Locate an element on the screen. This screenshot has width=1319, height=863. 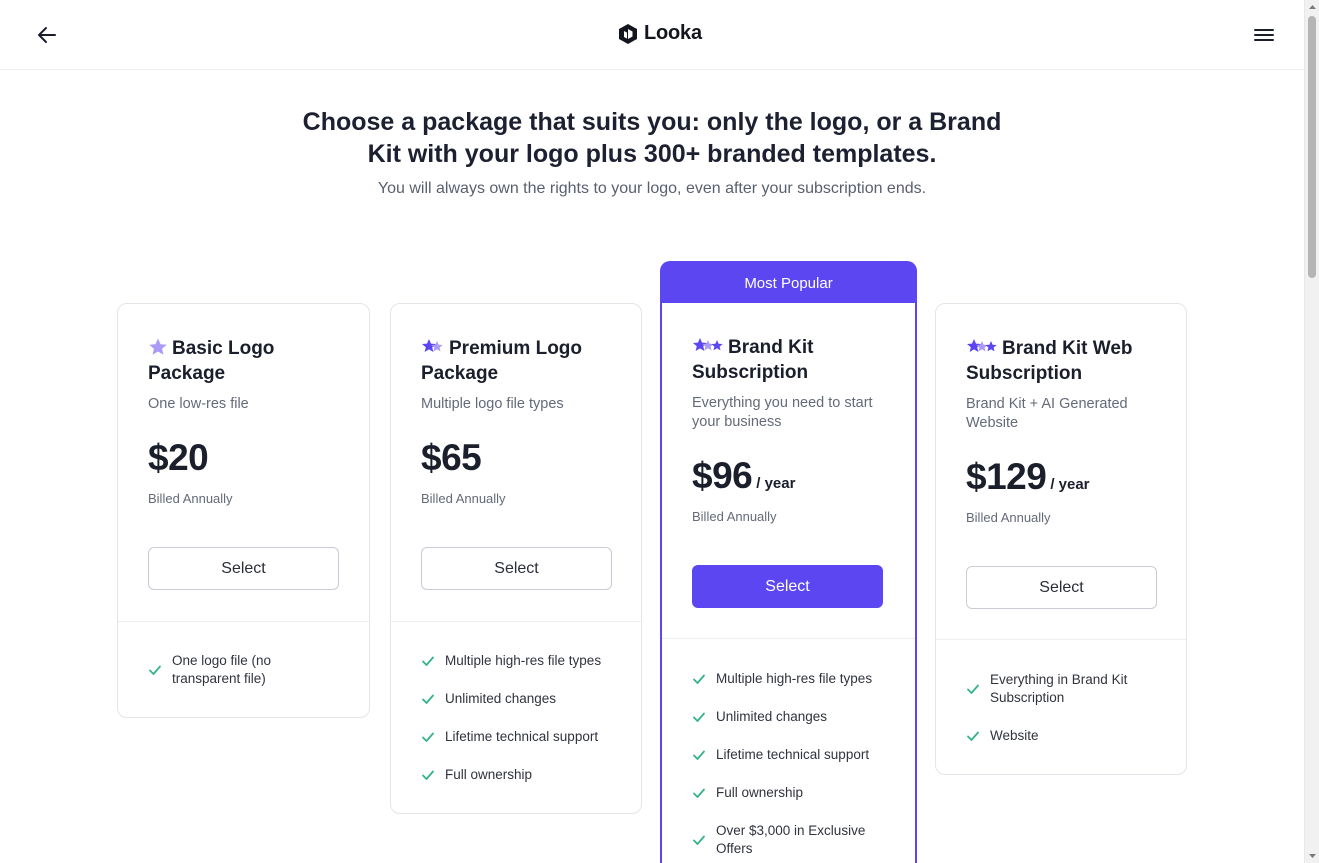
plan-price: $65 is located at coordinates (451, 458).